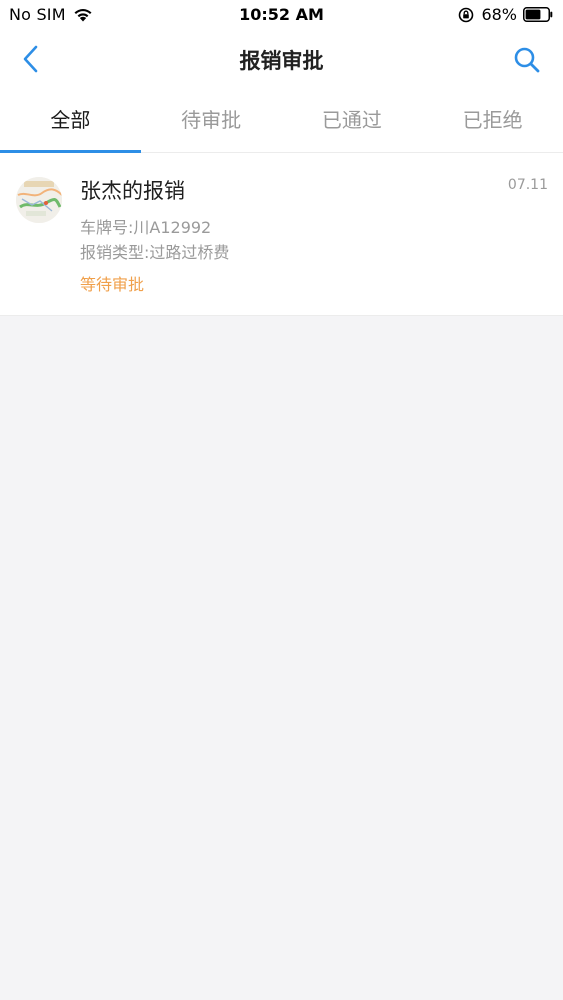 Image resolution: width=563 pixels, height=1000 pixels. Describe the element at coordinates (132, 191) in the screenshot. I see `item-title: 张杰的报销` at that location.